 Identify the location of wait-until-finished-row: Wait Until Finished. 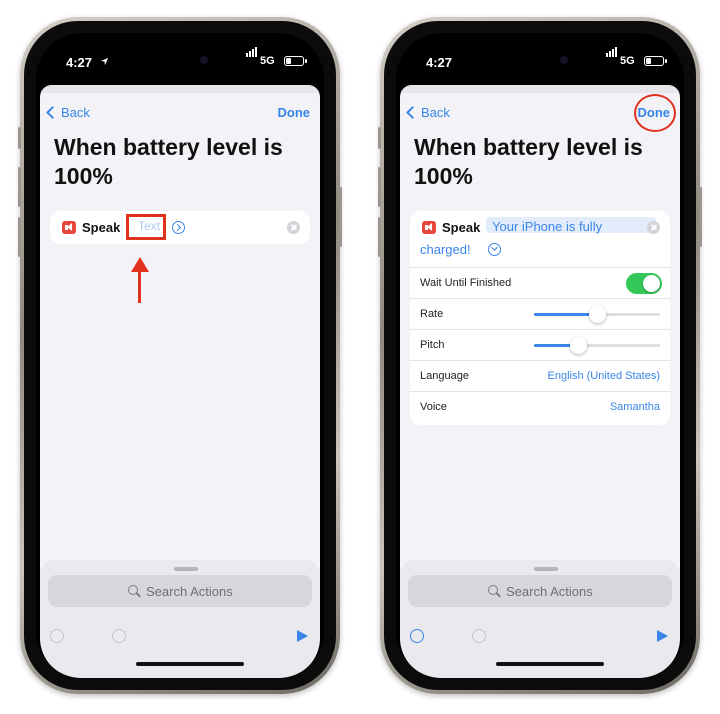
(540, 282).